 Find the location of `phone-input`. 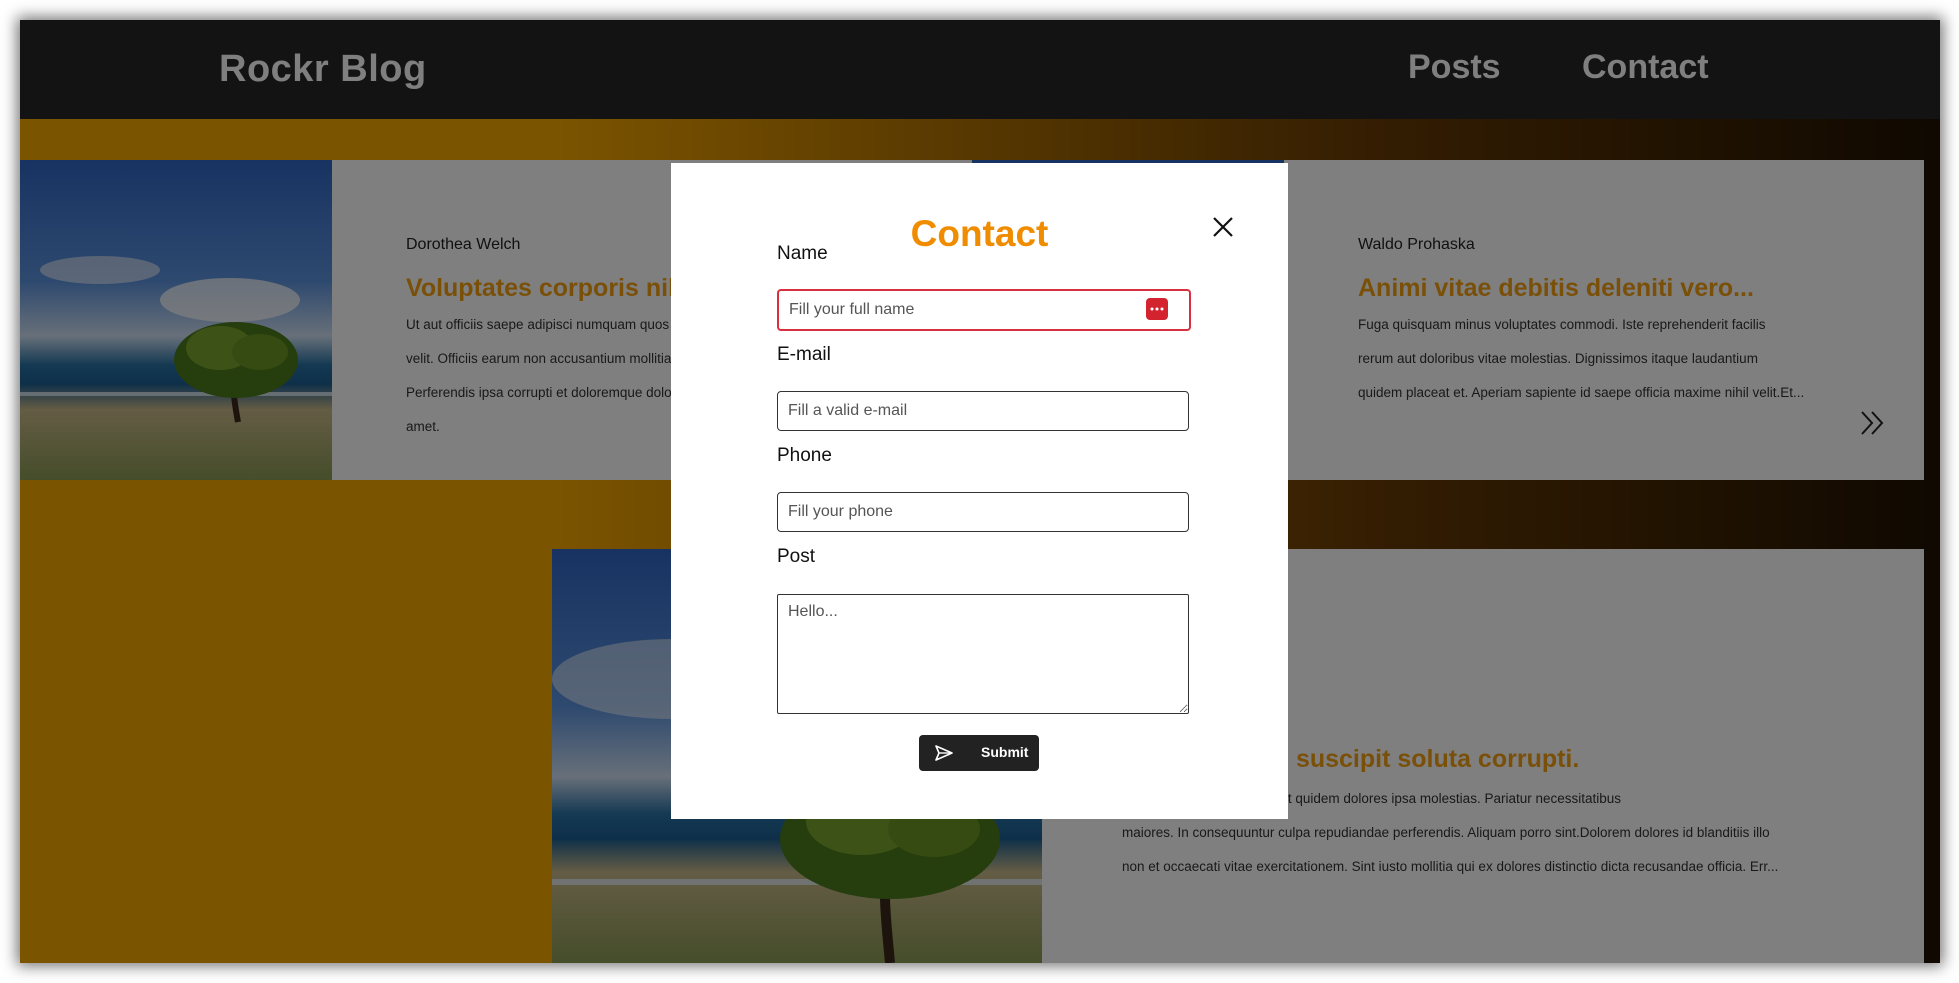

phone-input is located at coordinates (983, 512).